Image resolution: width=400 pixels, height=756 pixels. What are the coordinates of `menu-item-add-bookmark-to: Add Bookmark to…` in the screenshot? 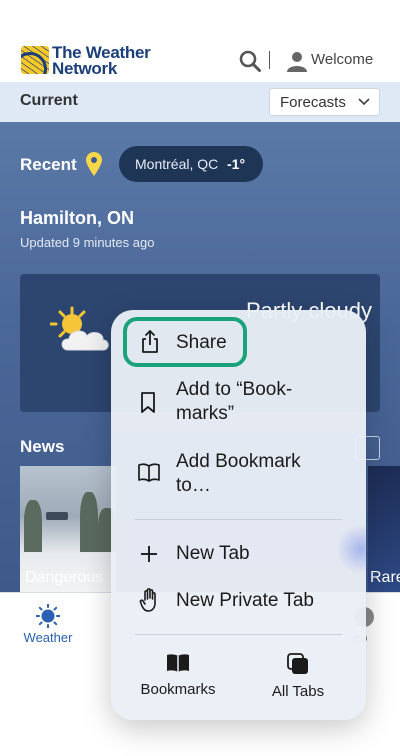 It's located at (238, 474).